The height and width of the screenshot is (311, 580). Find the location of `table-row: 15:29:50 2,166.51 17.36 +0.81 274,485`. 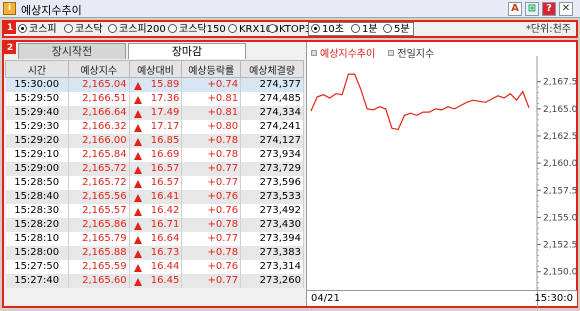

table-row: 15:29:50 2,166.51 17.36 +0.81 274,485 is located at coordinates (154, 98).